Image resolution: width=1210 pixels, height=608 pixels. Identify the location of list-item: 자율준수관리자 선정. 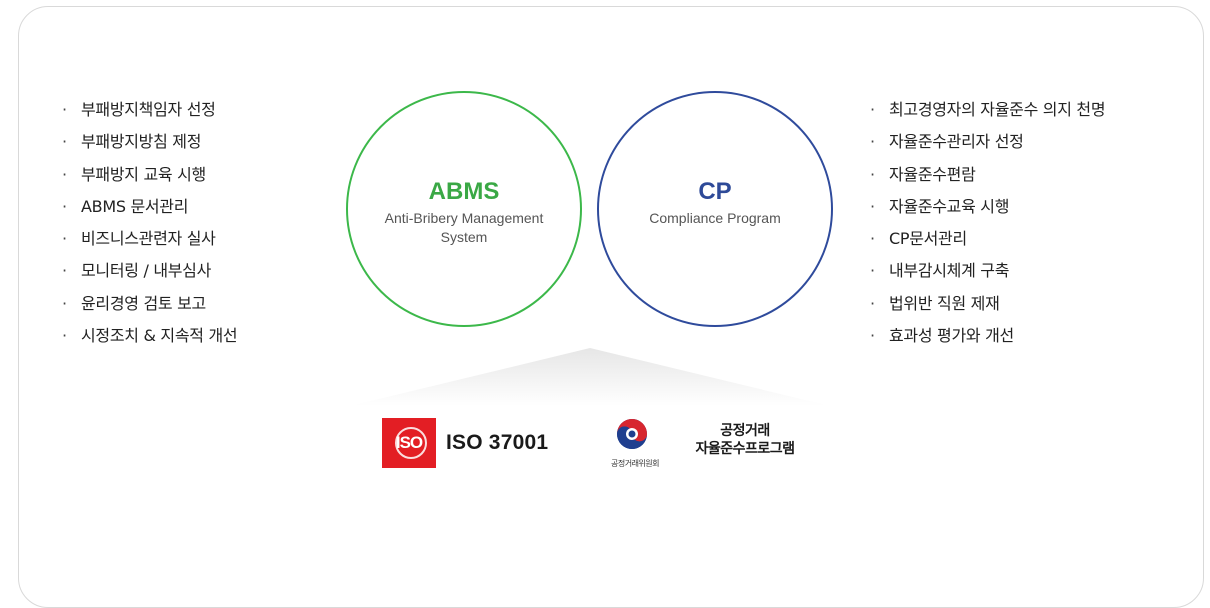
(987, 147).